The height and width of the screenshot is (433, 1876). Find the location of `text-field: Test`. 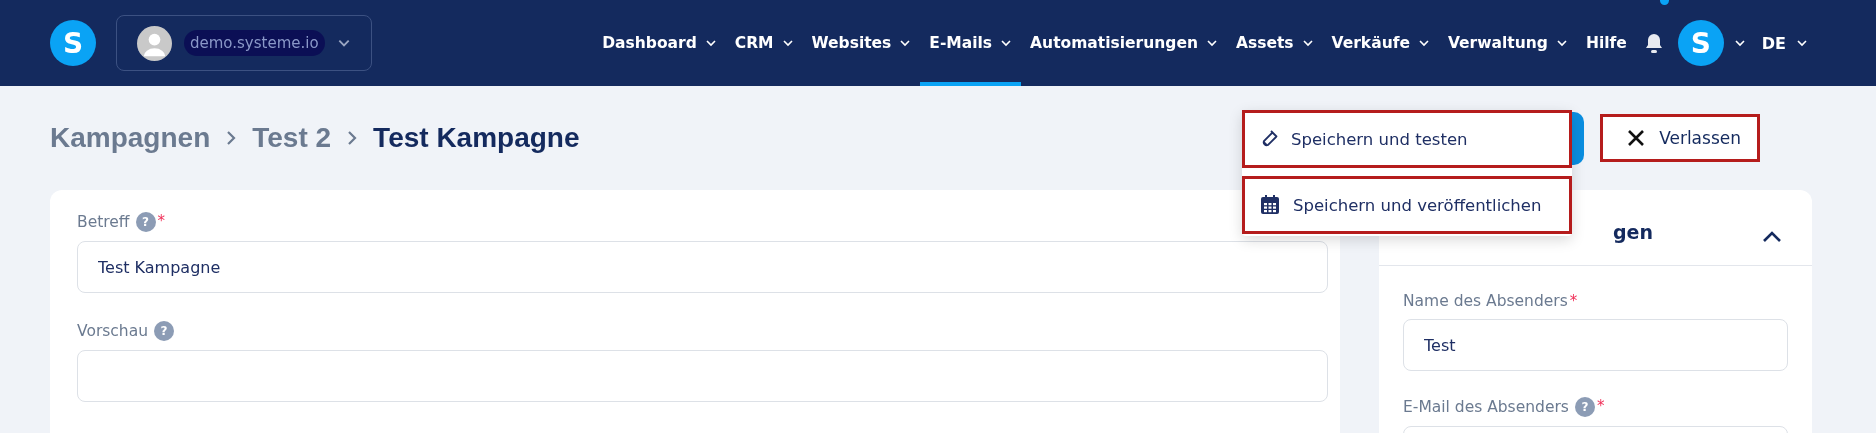

text-field: Test is located at coordinates (1595, 345).